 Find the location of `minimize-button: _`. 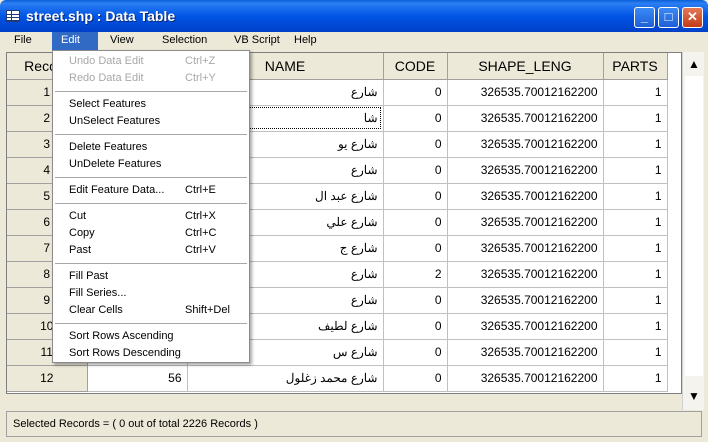

minimize-button: _ is located at coordinates (644, 17).